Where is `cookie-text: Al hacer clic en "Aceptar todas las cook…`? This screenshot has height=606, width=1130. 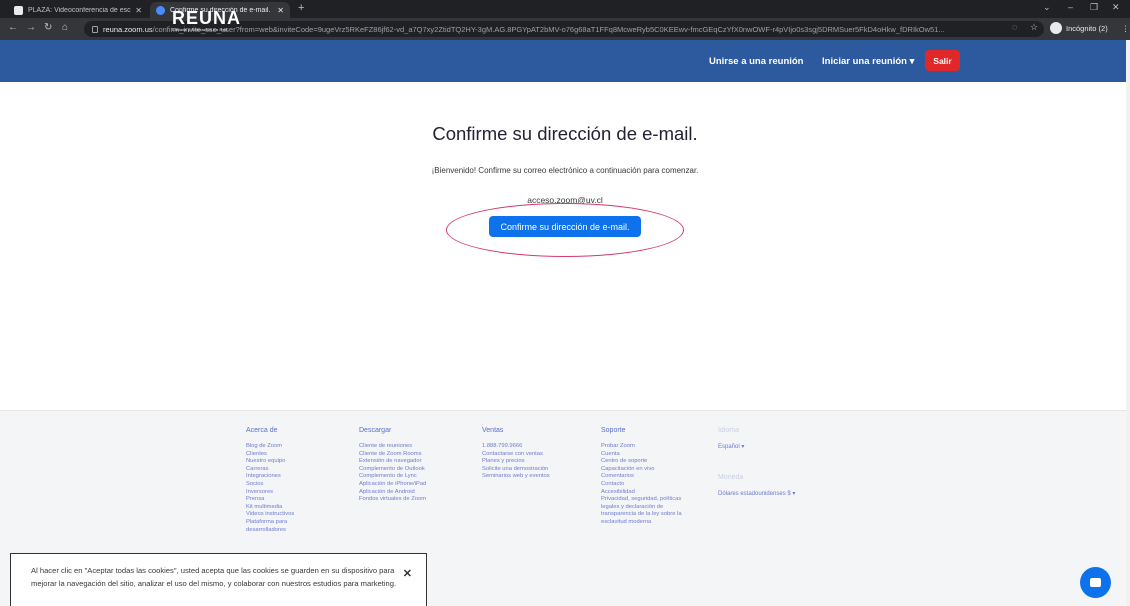
cookie-text: Al hacer clic en "Aceptar todas las cook… is located at coordinates (214, 577).